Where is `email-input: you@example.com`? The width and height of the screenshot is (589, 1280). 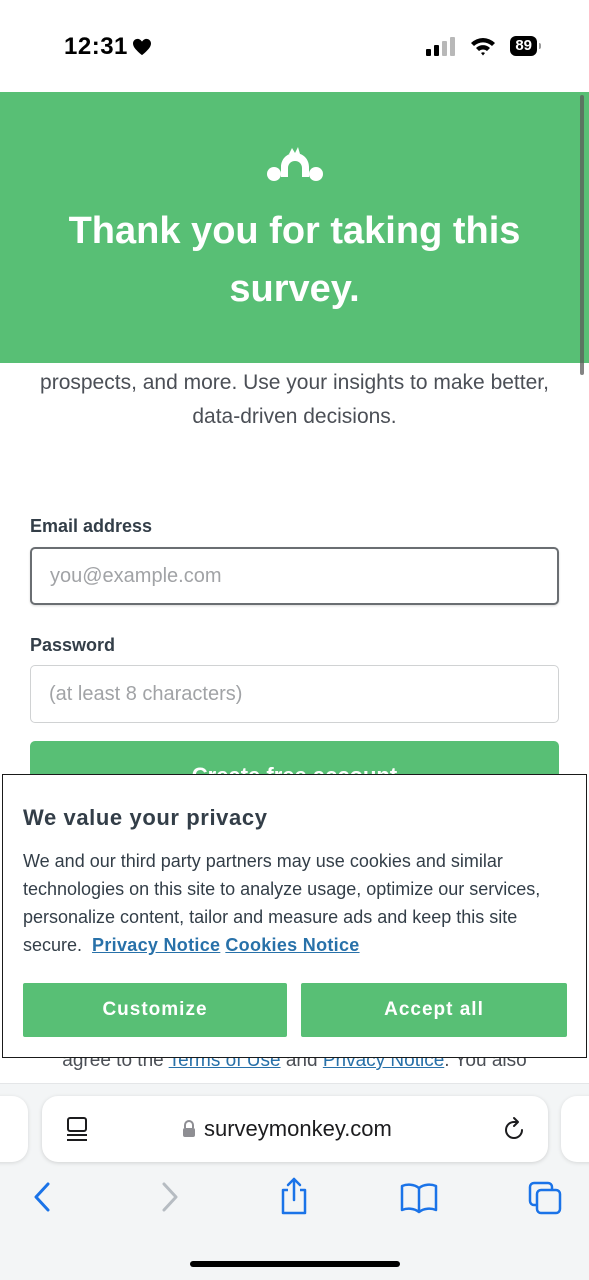 email-input: you@example.com is located at coordinates (294, 576).